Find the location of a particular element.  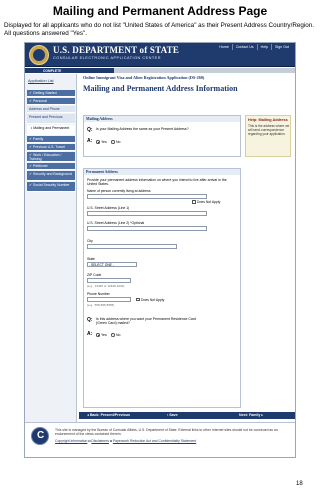

permanent-address-header: Permanent Address is located at coordinates (162, 172).